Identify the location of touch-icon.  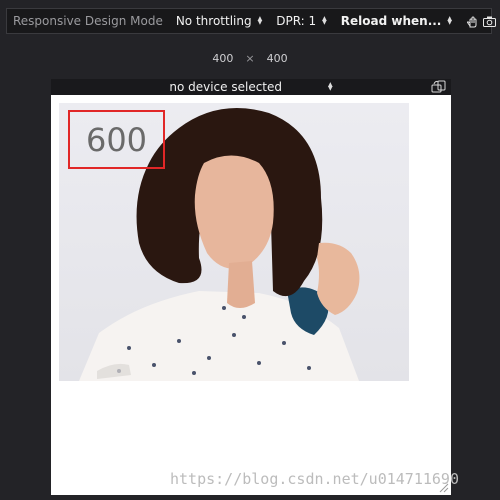
(471, 21).